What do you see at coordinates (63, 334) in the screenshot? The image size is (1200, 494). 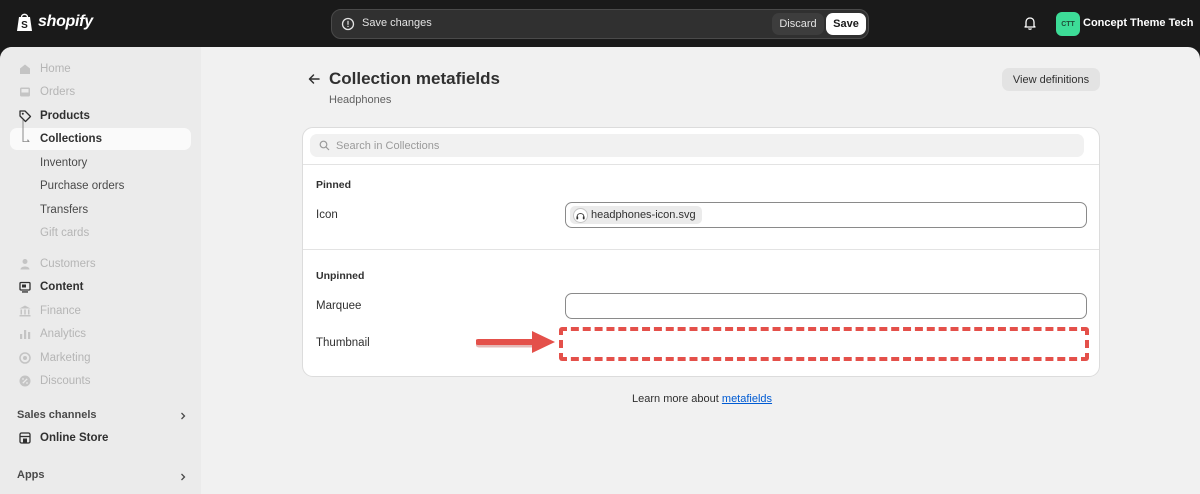 I see `sidebar-item-label: Analytics` at bounding box center [63, 334].